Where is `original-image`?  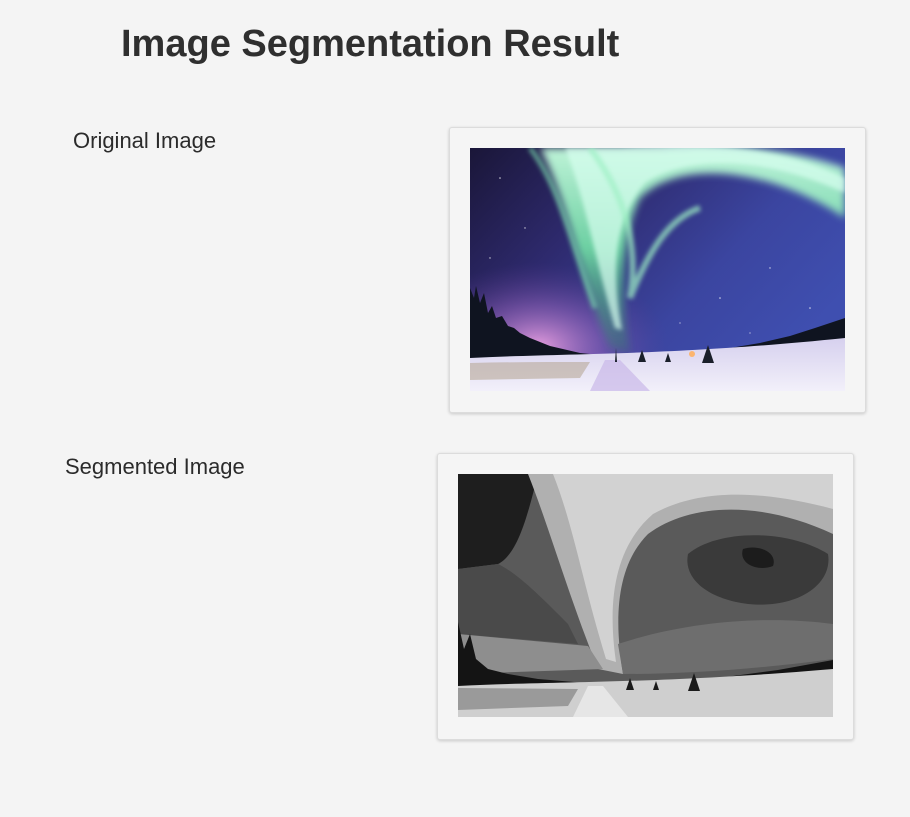 original-image is located at coordinates (657, 269).